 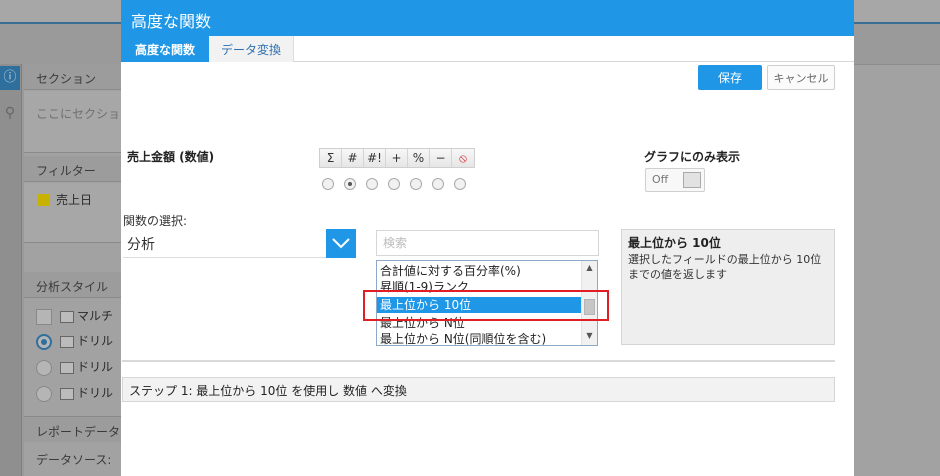 I want to click on scroll-down-icon: ▼, so click(x=589, y=337).